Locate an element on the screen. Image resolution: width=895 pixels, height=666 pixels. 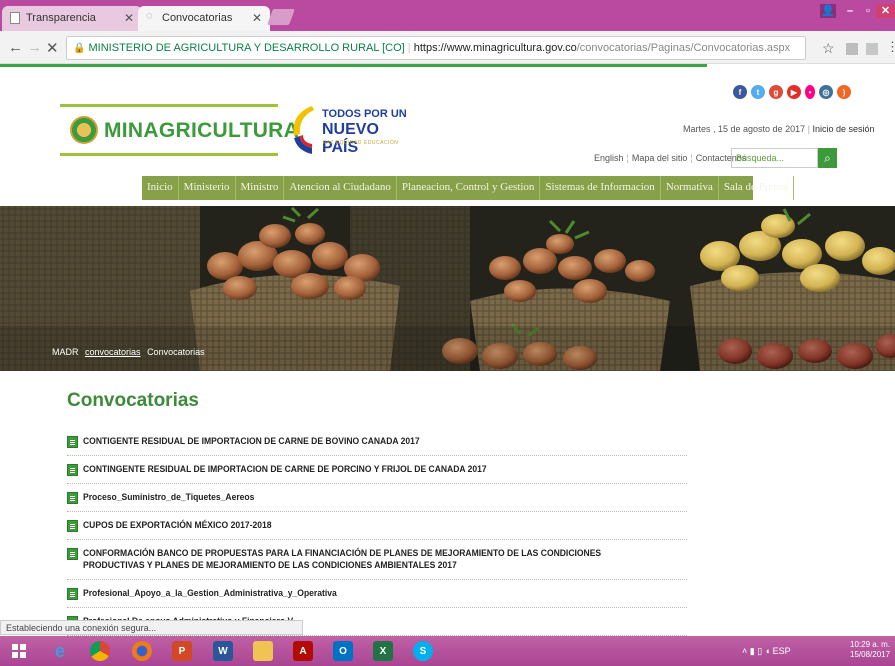
network-icon: ▮ is located at coordinates (752, 651).